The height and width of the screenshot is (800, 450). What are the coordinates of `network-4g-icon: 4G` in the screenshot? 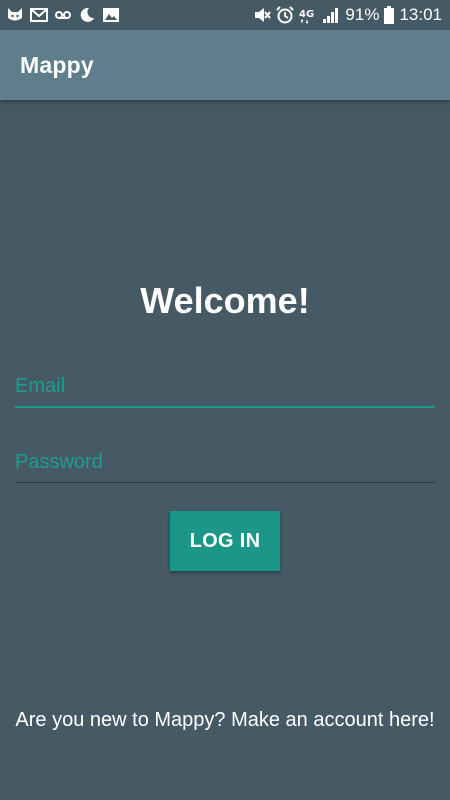 It's located at (308, 15).